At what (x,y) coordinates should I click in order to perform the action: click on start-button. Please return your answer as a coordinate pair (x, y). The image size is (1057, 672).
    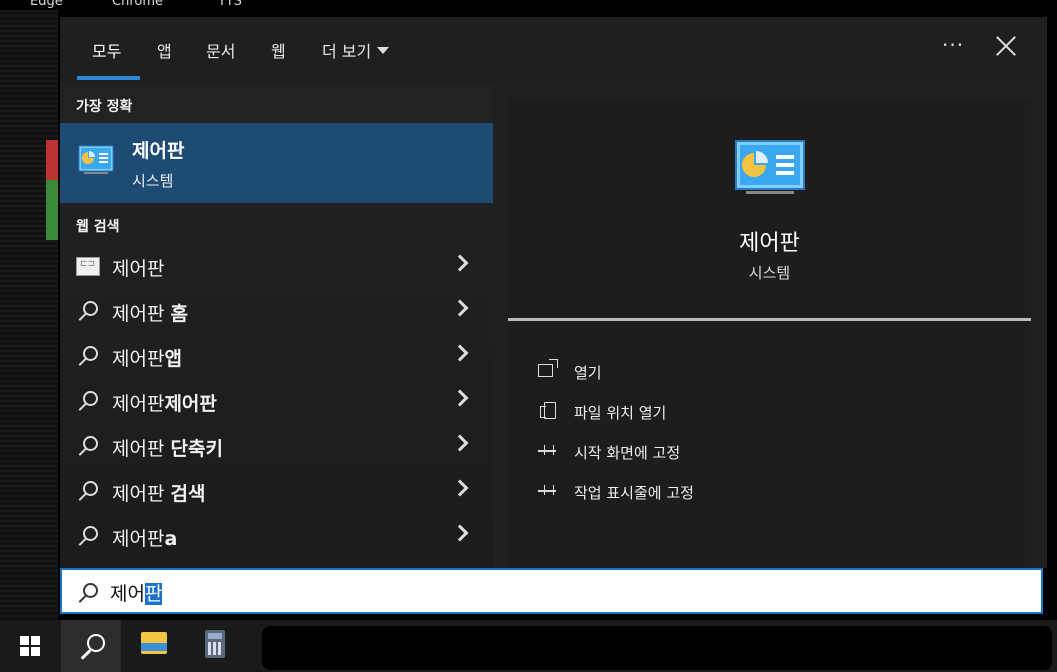
    Looking at the image, I should click on (30, 646).